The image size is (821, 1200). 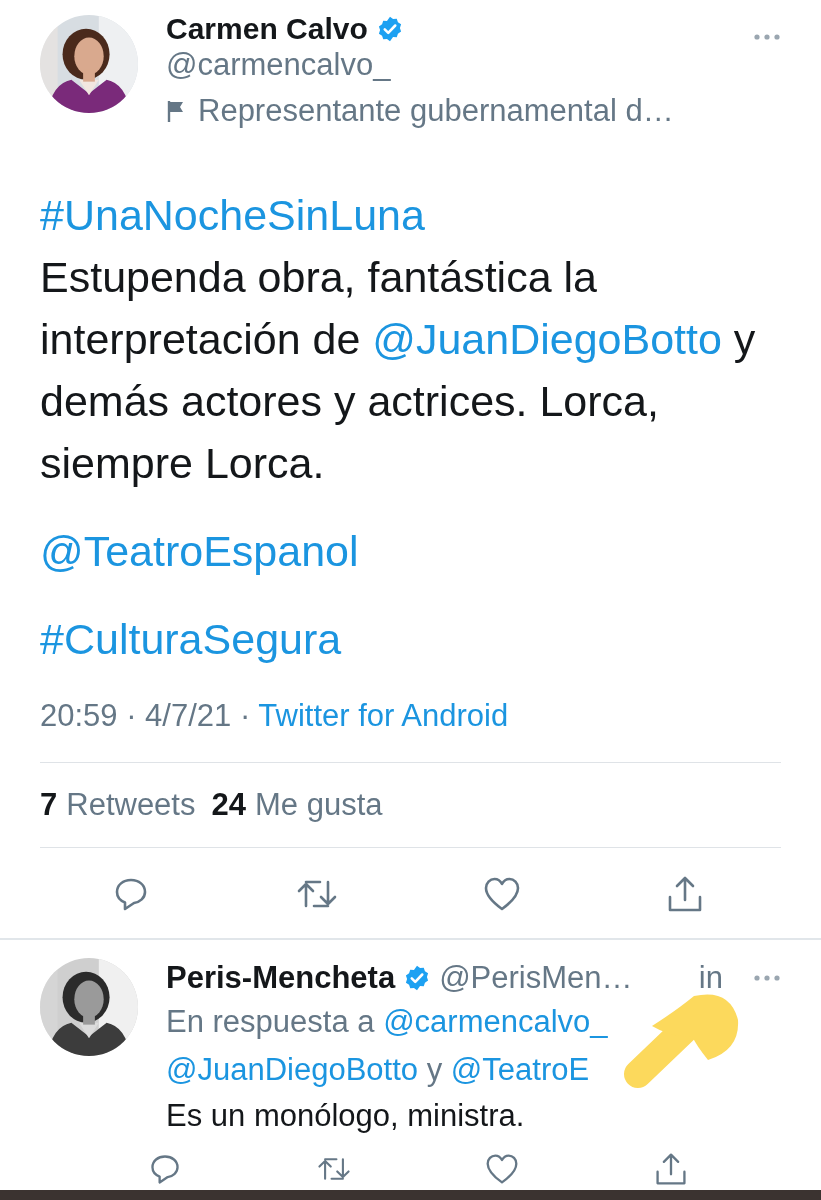 What do you see at coordinates (445, 65) in the screenshot?
I see `author-handle: @carmencalvo_` at bounding box center [445, 65].